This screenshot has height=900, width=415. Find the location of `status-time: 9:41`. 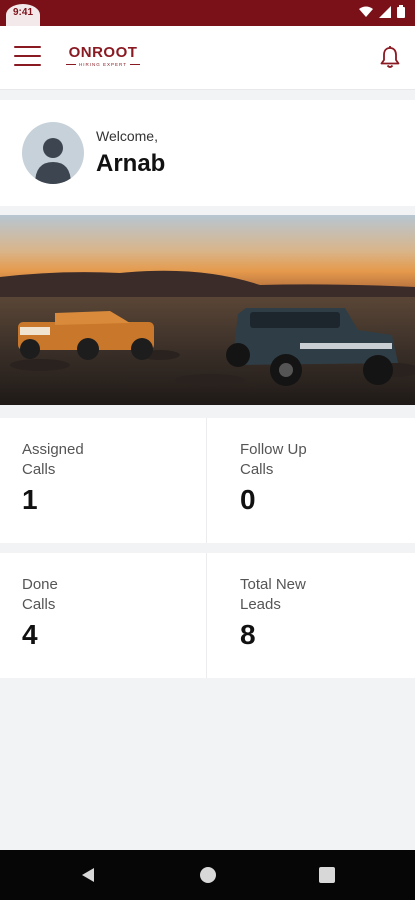

status-time: 9:41 is located at coordinates (23, 15).